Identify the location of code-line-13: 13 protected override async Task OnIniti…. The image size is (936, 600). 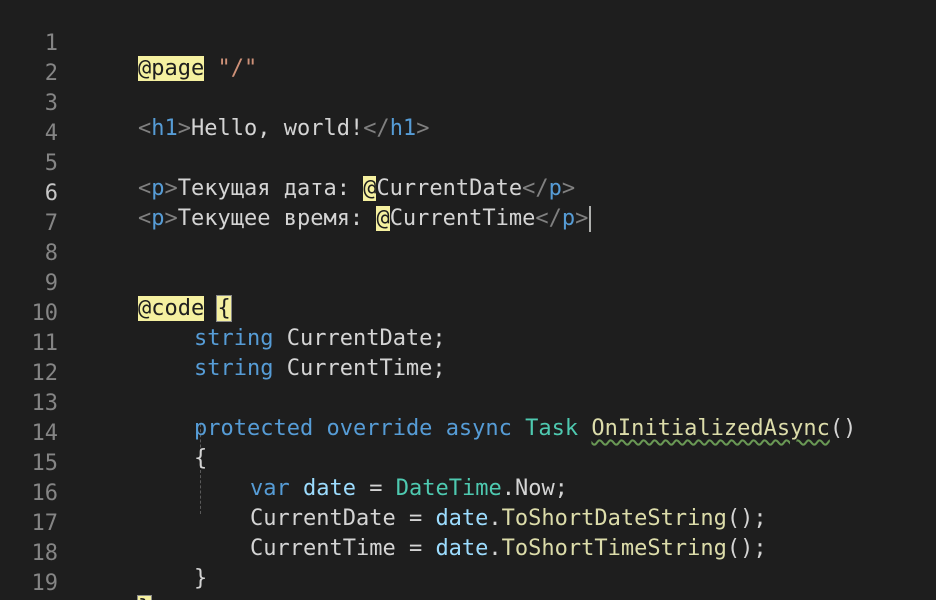
(468, 402).